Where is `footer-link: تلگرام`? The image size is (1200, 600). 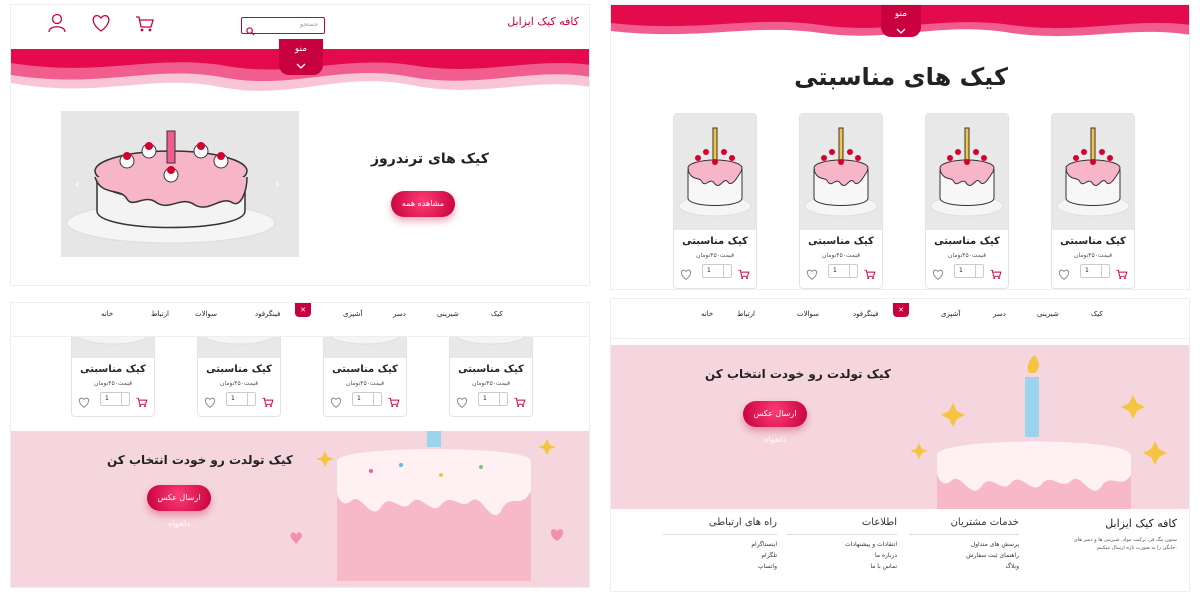
footer-link: تلگرام is located at coordinates (720, 555).